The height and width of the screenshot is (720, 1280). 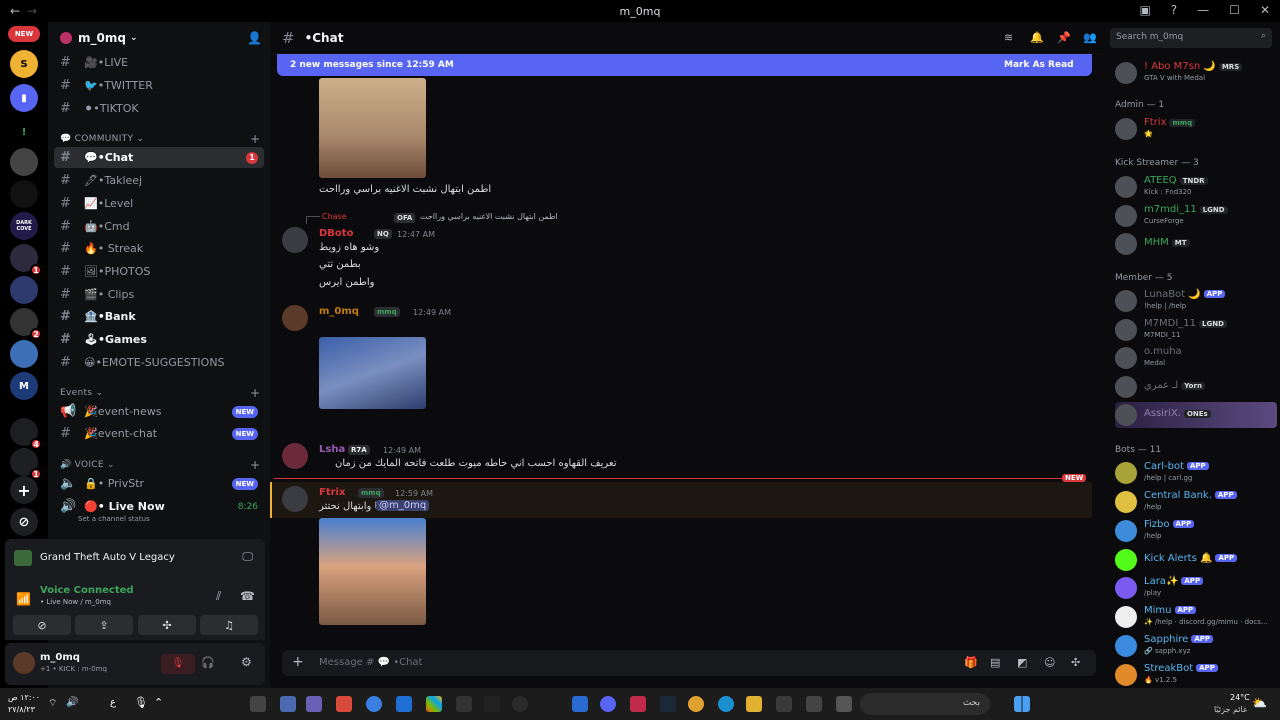 I want to click on member-item: ! Abo M7sn 🌙 MRS GTA V with Medal, so click(x=1196, y=73).